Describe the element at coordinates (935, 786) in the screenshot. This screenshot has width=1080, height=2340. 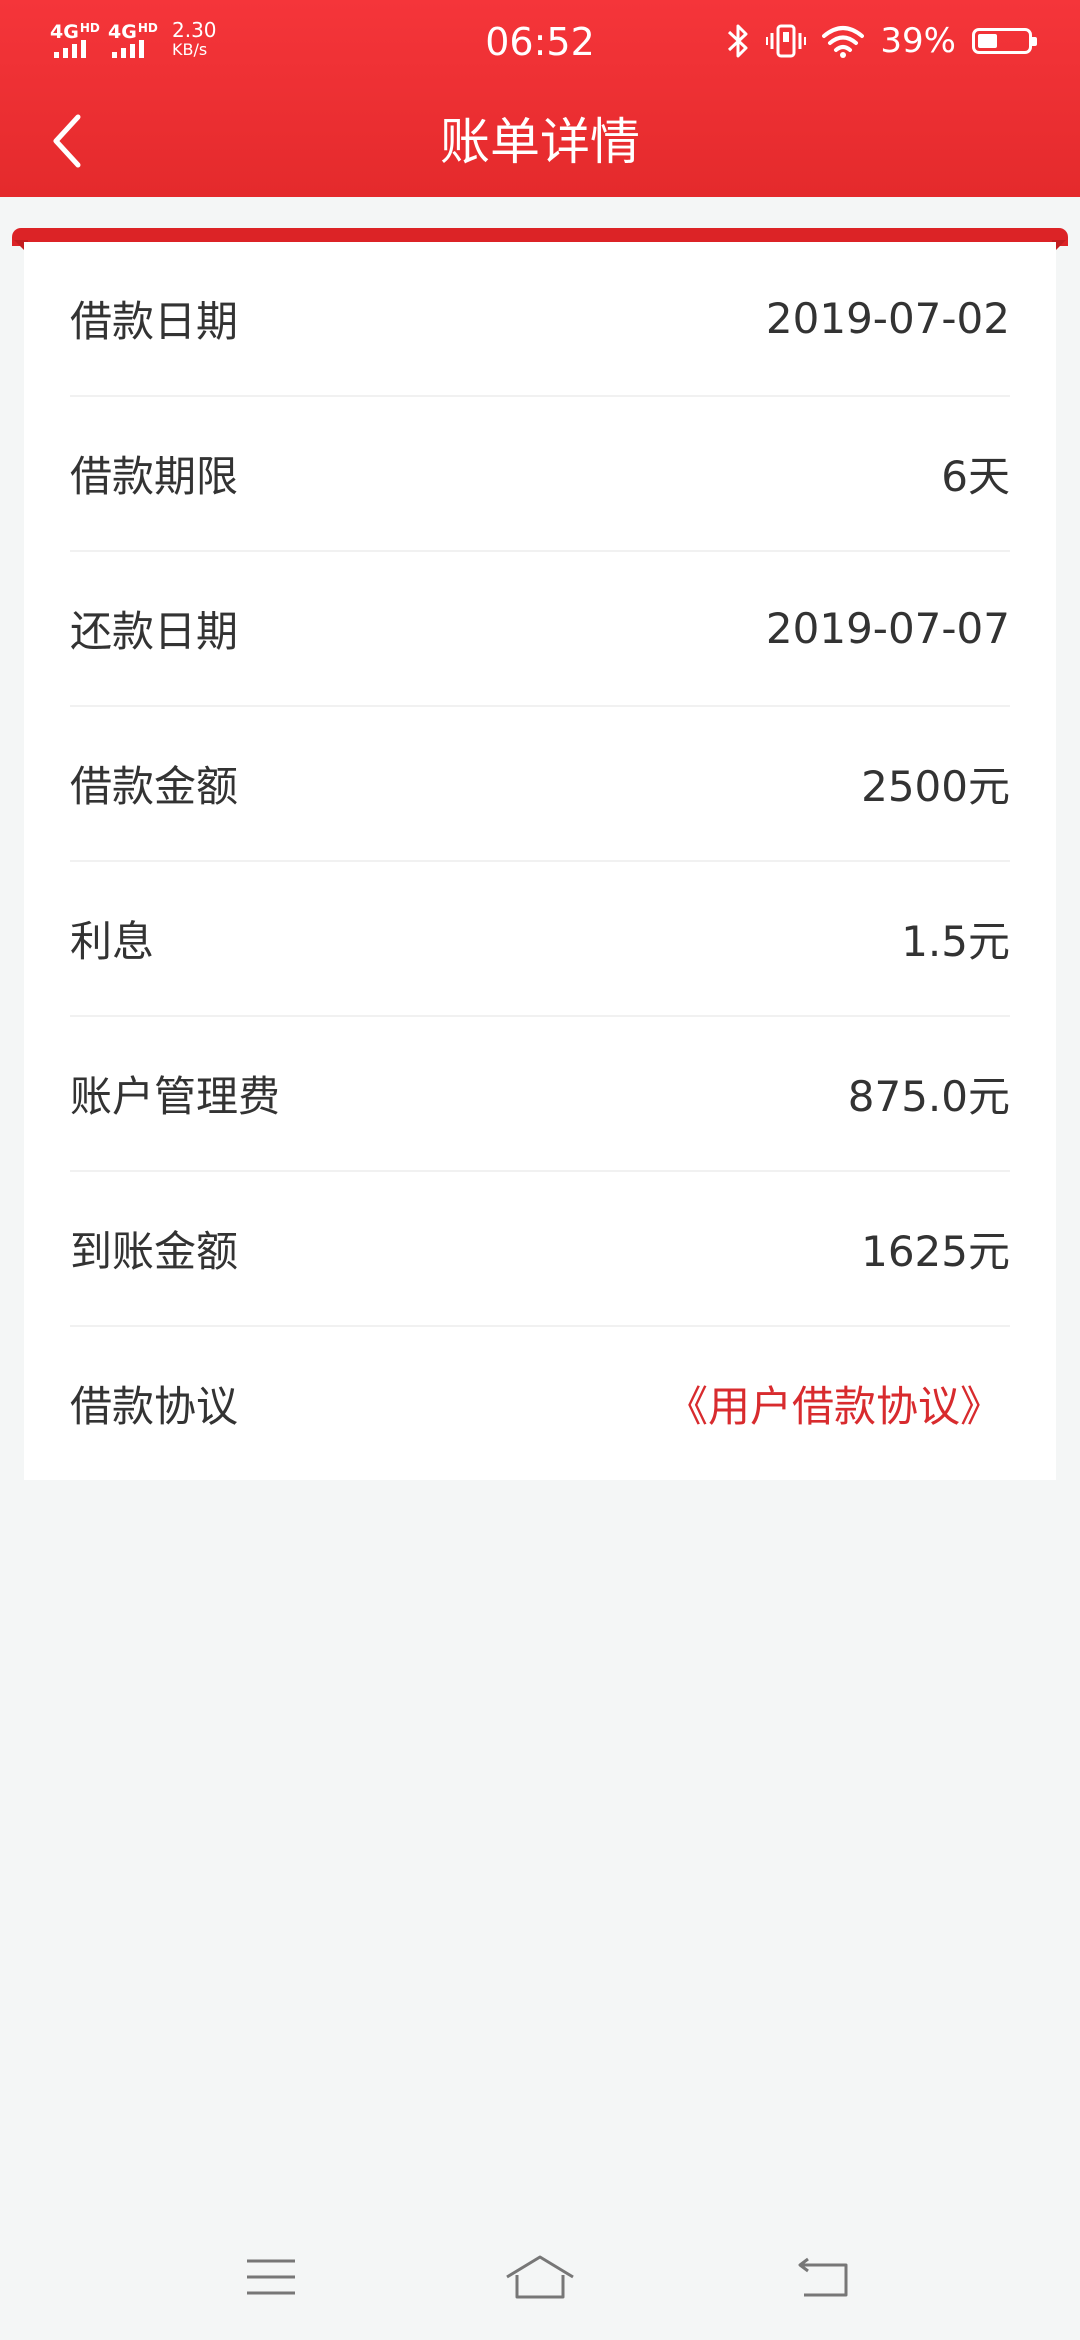
I see `row-value: 2500元` at that location.